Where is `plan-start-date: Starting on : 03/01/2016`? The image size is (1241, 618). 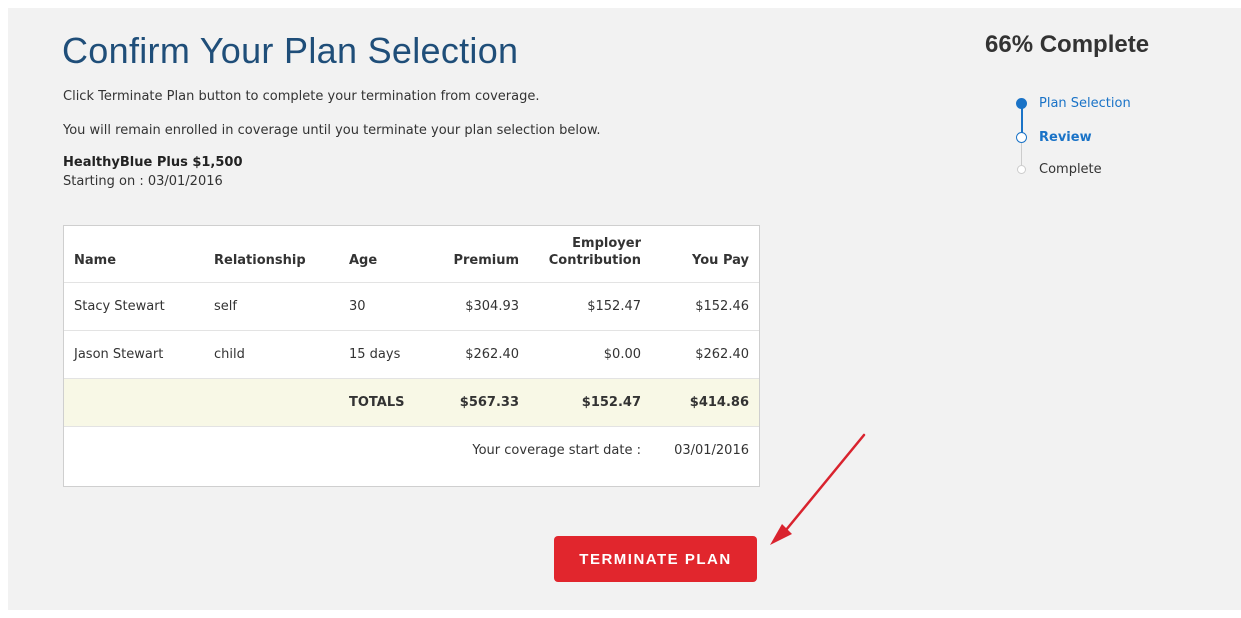
plan-start-date: Starting on : 03/01/2016 is located at coordinates (143, 181).